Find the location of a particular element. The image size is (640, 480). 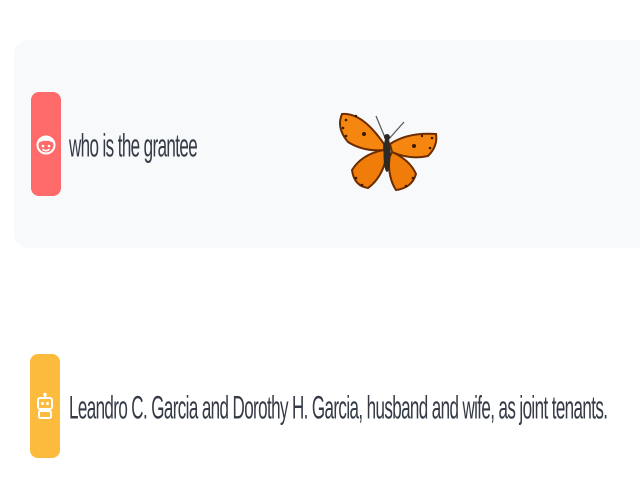

robot-icon is located at coordinates (45, 405).